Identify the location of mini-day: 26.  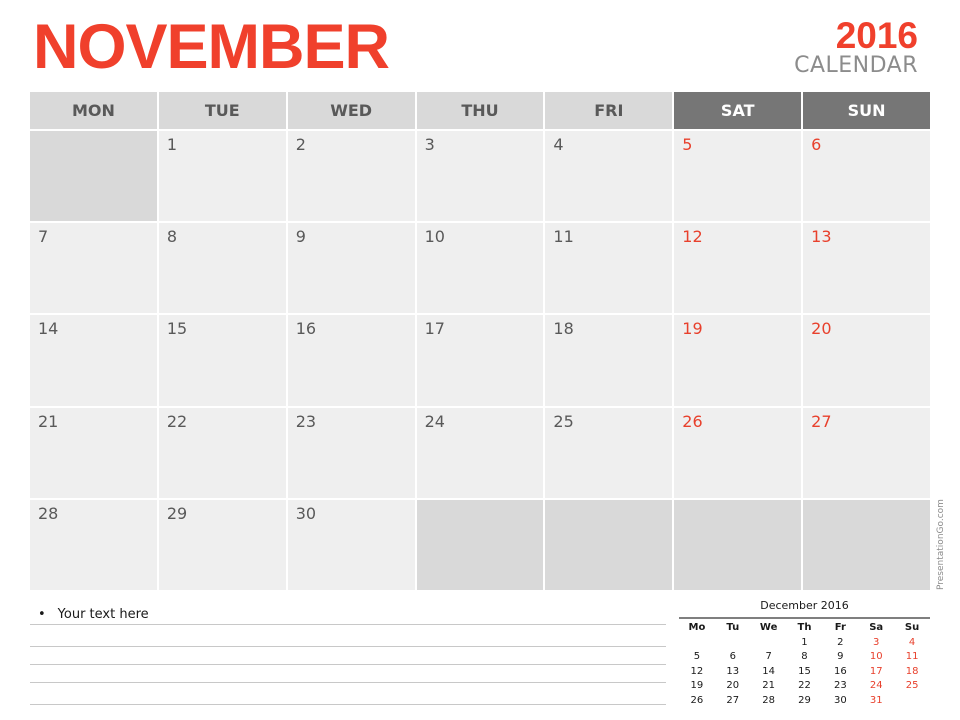
(697, 700).